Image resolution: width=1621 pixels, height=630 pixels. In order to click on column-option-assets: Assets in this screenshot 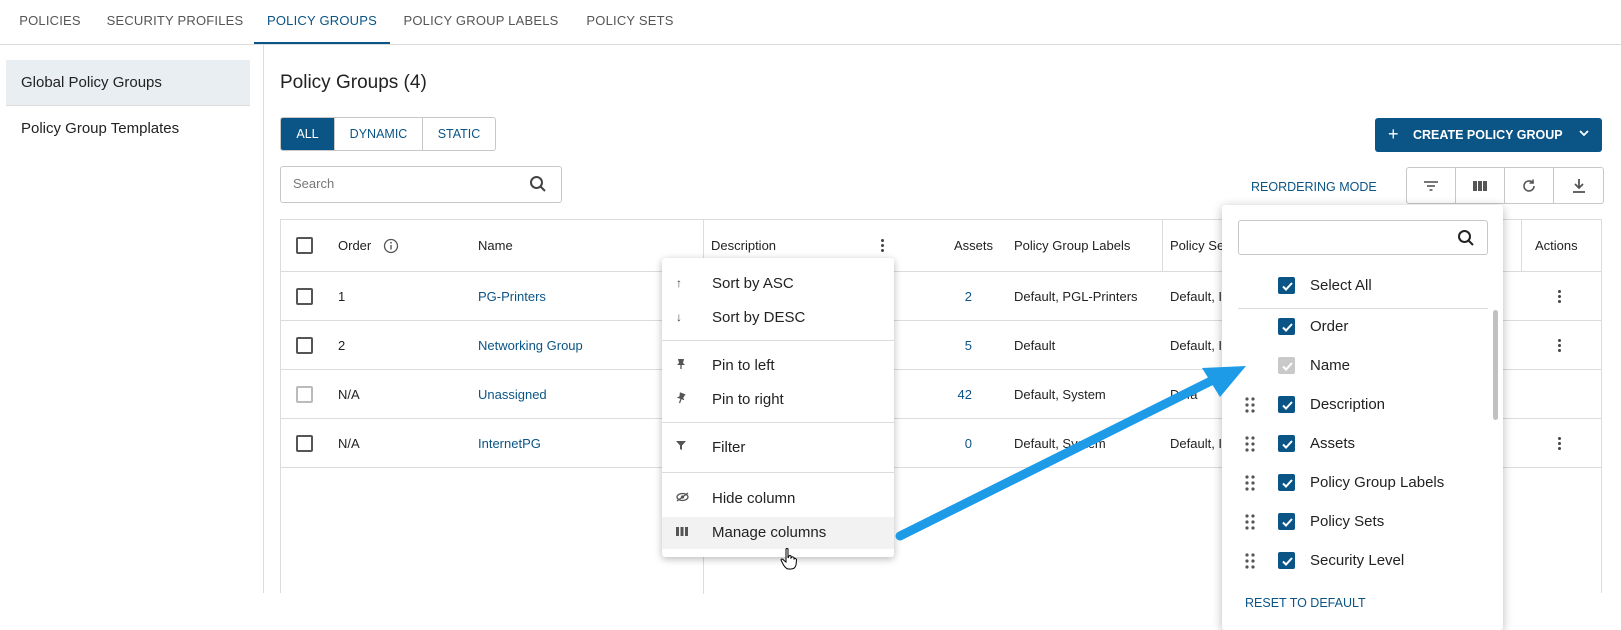, I will do `click(1362, 444)`.